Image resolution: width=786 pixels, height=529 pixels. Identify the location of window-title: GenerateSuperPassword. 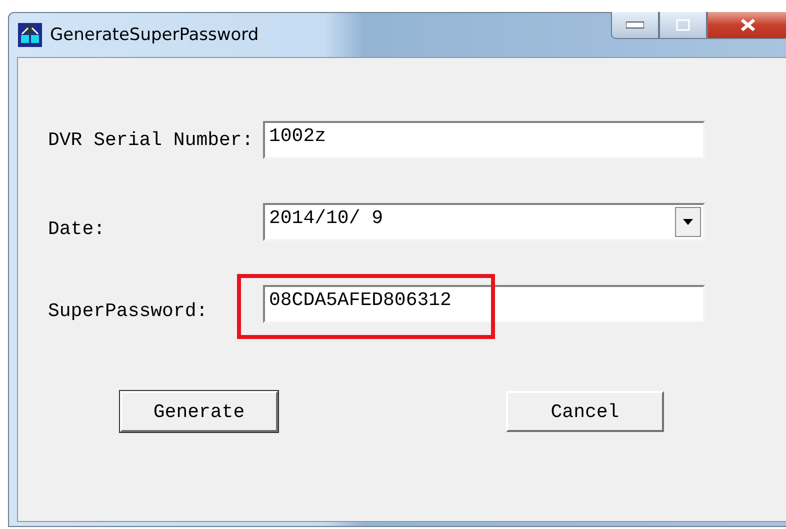
(154, 35).